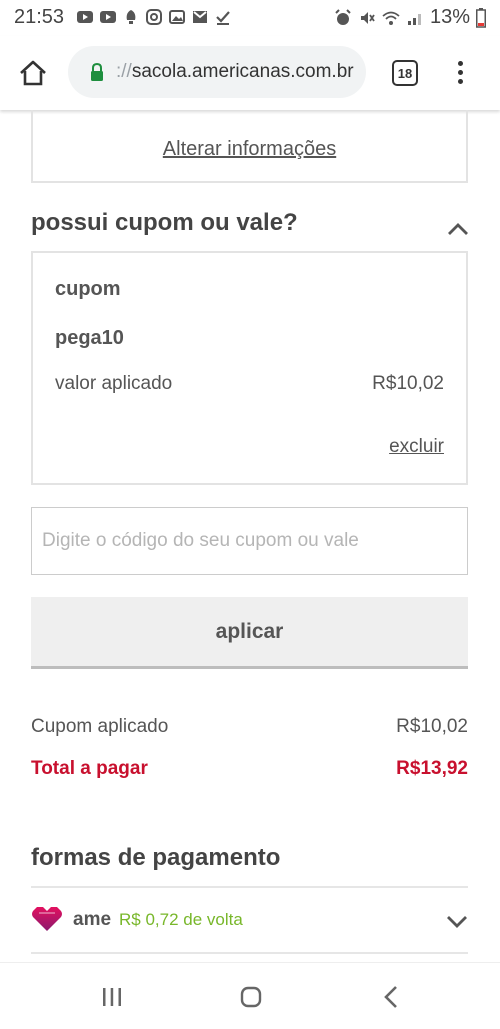 The image size is (500, 1029). What do you see at coordinates (131, 17) in the screenshot?
I see `notification-icon` at bounding box center [131, 17].